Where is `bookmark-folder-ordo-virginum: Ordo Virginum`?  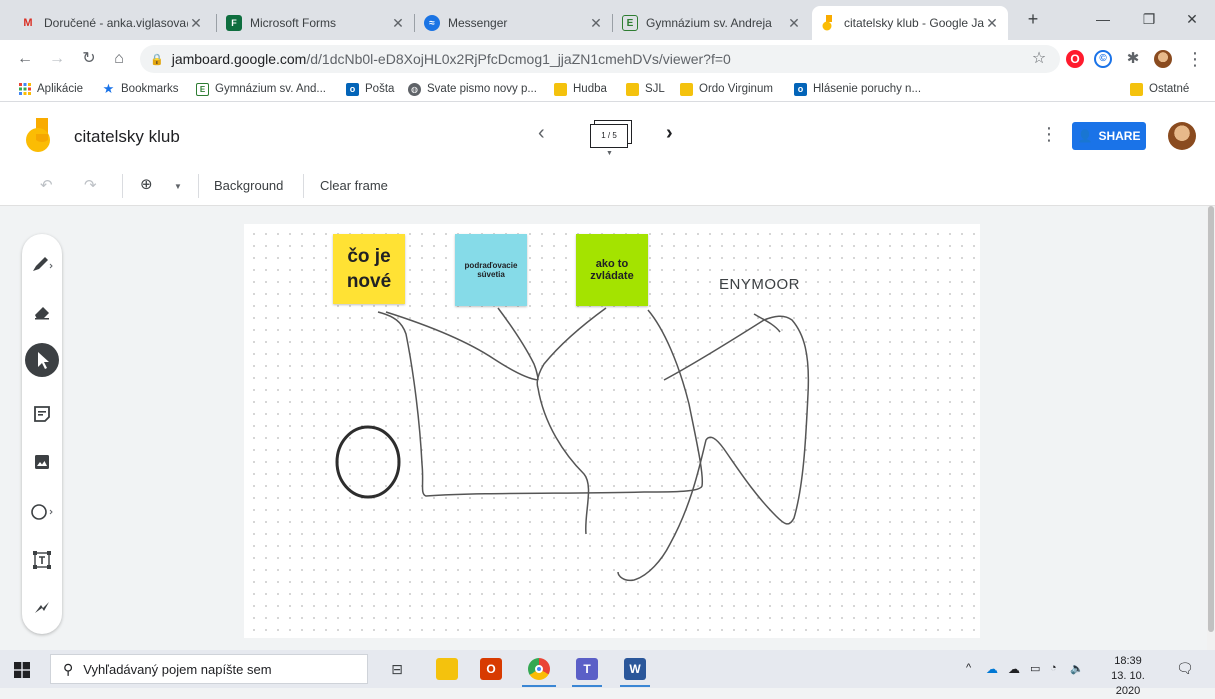
bookmark-folder-ordo-virginum: Ordo Virginum is located at coordinates (726, 89).